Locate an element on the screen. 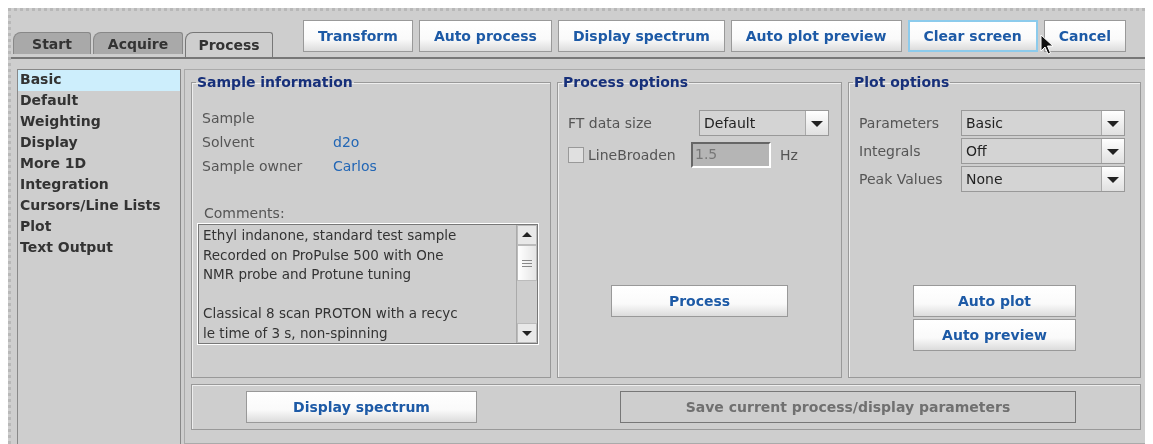 The width and height of the screenshot is (1153, 444). checkbox-label: LineBroaden is located at coordinates (632, 155).